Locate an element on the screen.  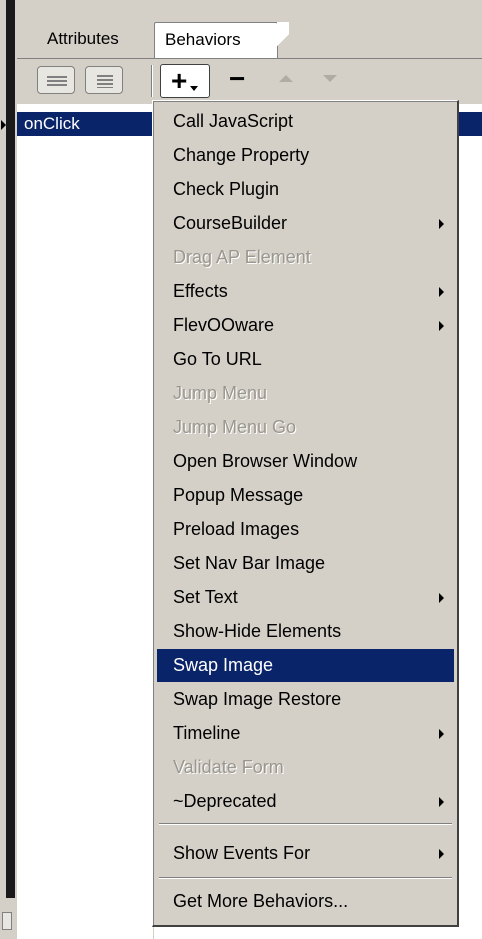
menu-item-validate-form: Validate Form is located at coordinates (305, 767).